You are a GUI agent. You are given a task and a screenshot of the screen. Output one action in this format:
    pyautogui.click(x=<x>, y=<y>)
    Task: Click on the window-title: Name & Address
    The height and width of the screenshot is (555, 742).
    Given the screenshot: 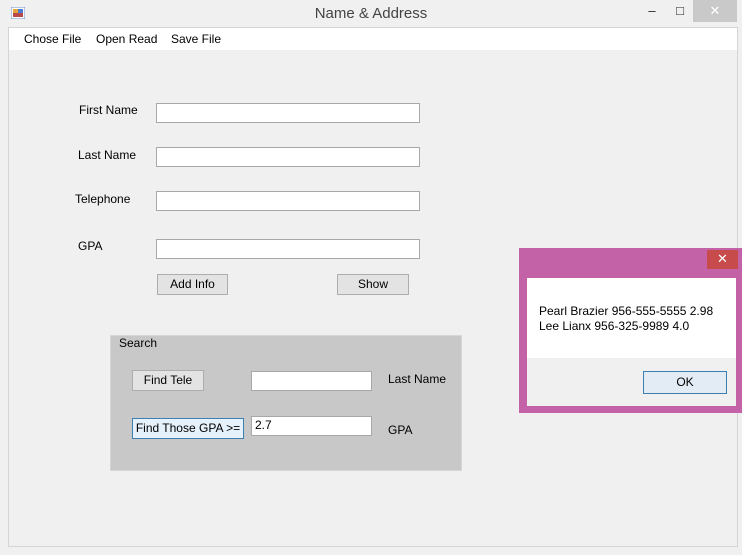 What is the action you would take?
    pyautogui.click(x=371, y=13)
    